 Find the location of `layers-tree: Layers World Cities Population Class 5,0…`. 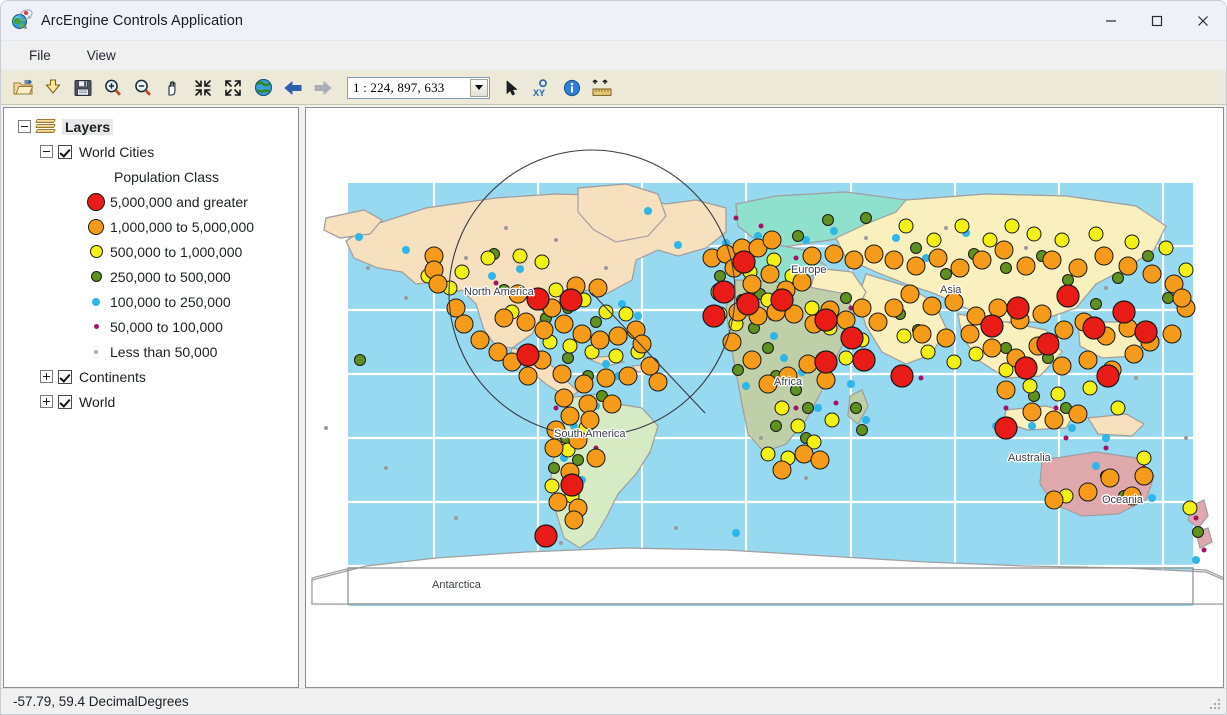

layers-tree: Layers World Cities Population Class 5,0… is located at coordinates (151, 261).